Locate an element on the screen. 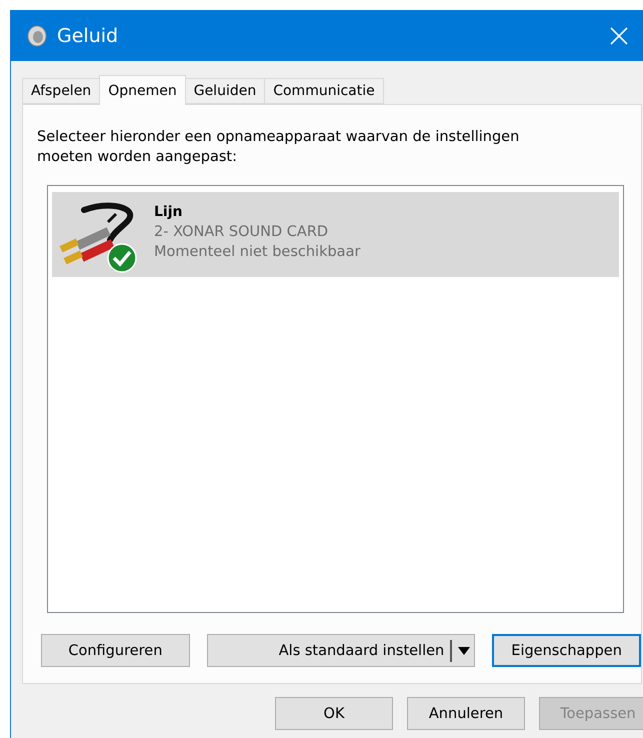 The width and height of the screenshot is (643, 738). tab: Communicatie is located at coordinates (324, 91).